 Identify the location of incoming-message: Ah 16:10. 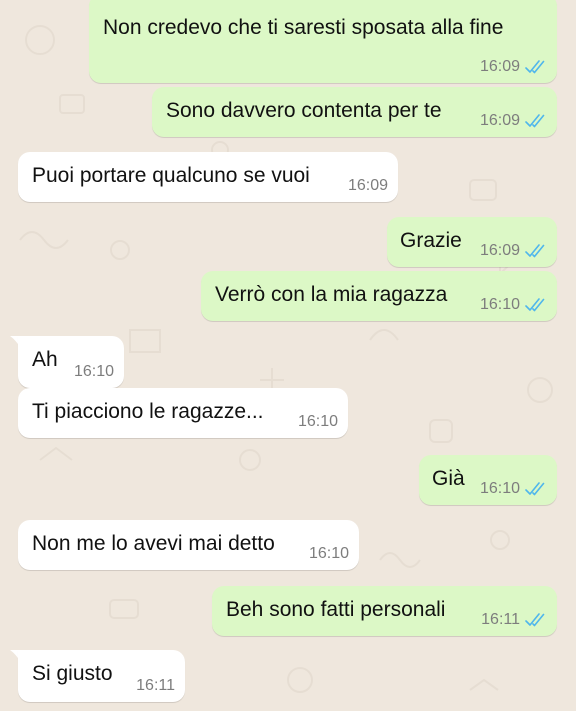
(71, 362).